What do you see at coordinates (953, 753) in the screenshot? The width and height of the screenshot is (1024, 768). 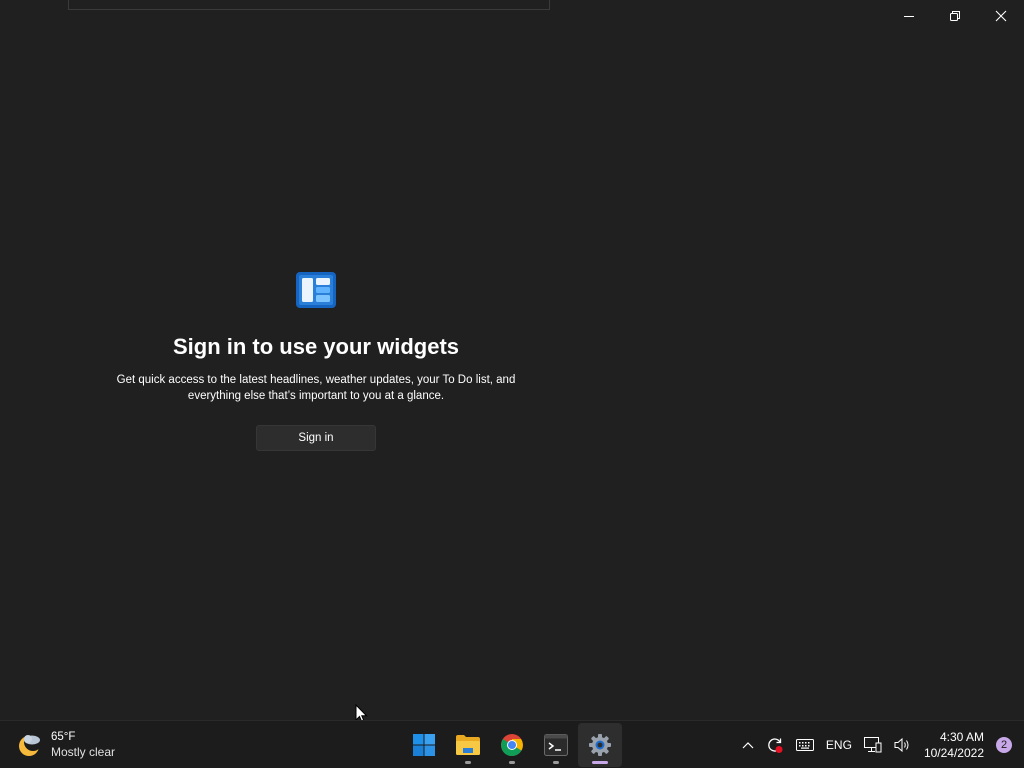 I see `clock-date: 10/24/2022` at bounding box center [953, 753].